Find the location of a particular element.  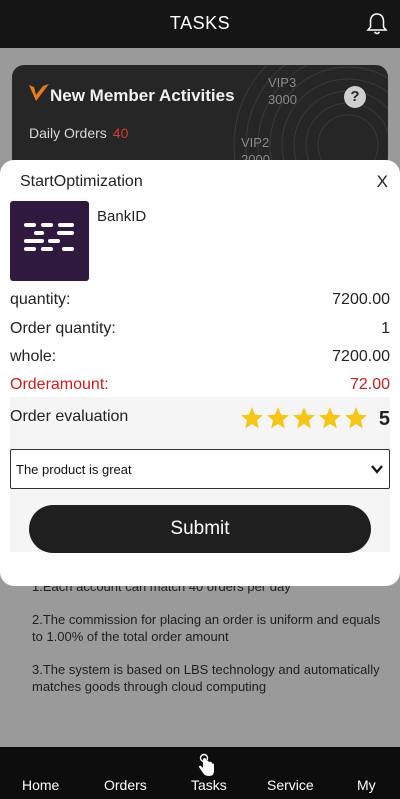

member-card-title: New Member Activities is located at coordinates (142, 95).